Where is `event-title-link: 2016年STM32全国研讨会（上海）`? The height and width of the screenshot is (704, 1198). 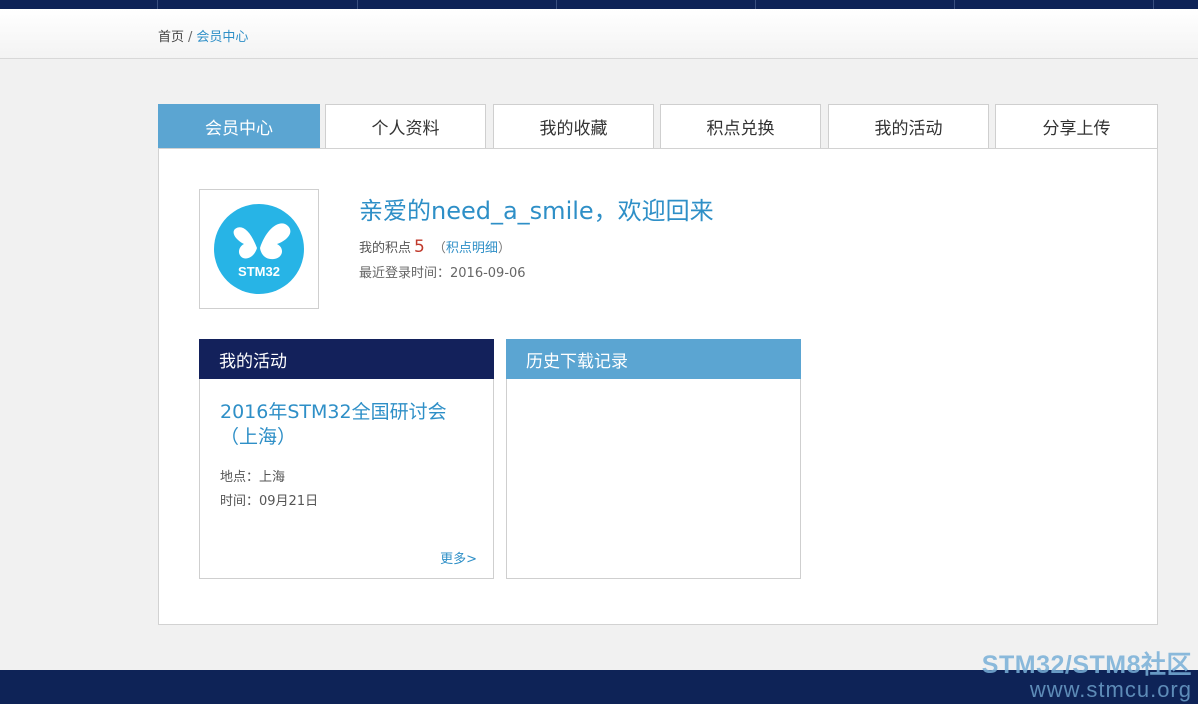 event-title-link: 2016年STM32全国研讨会（上海） is located at coordinates (350, 425).